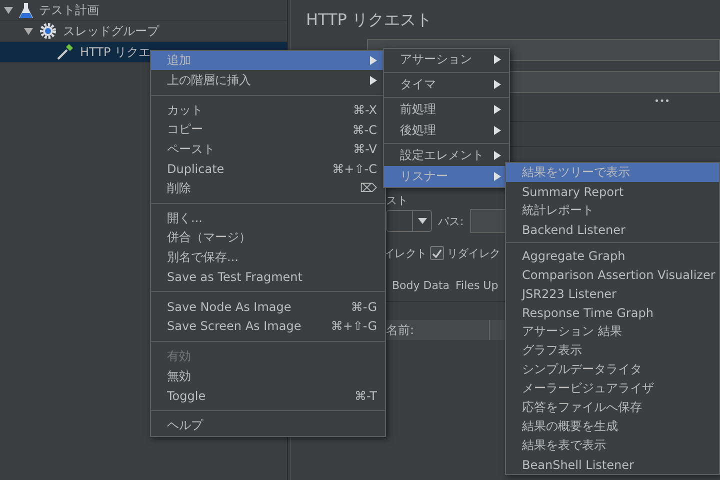 The height and width of the screenshot is (480, 720). What do you see at coordinates (612, 191) in the screenshot?
I see `menu-item: Summary Report` at bounding box center [612, 191].